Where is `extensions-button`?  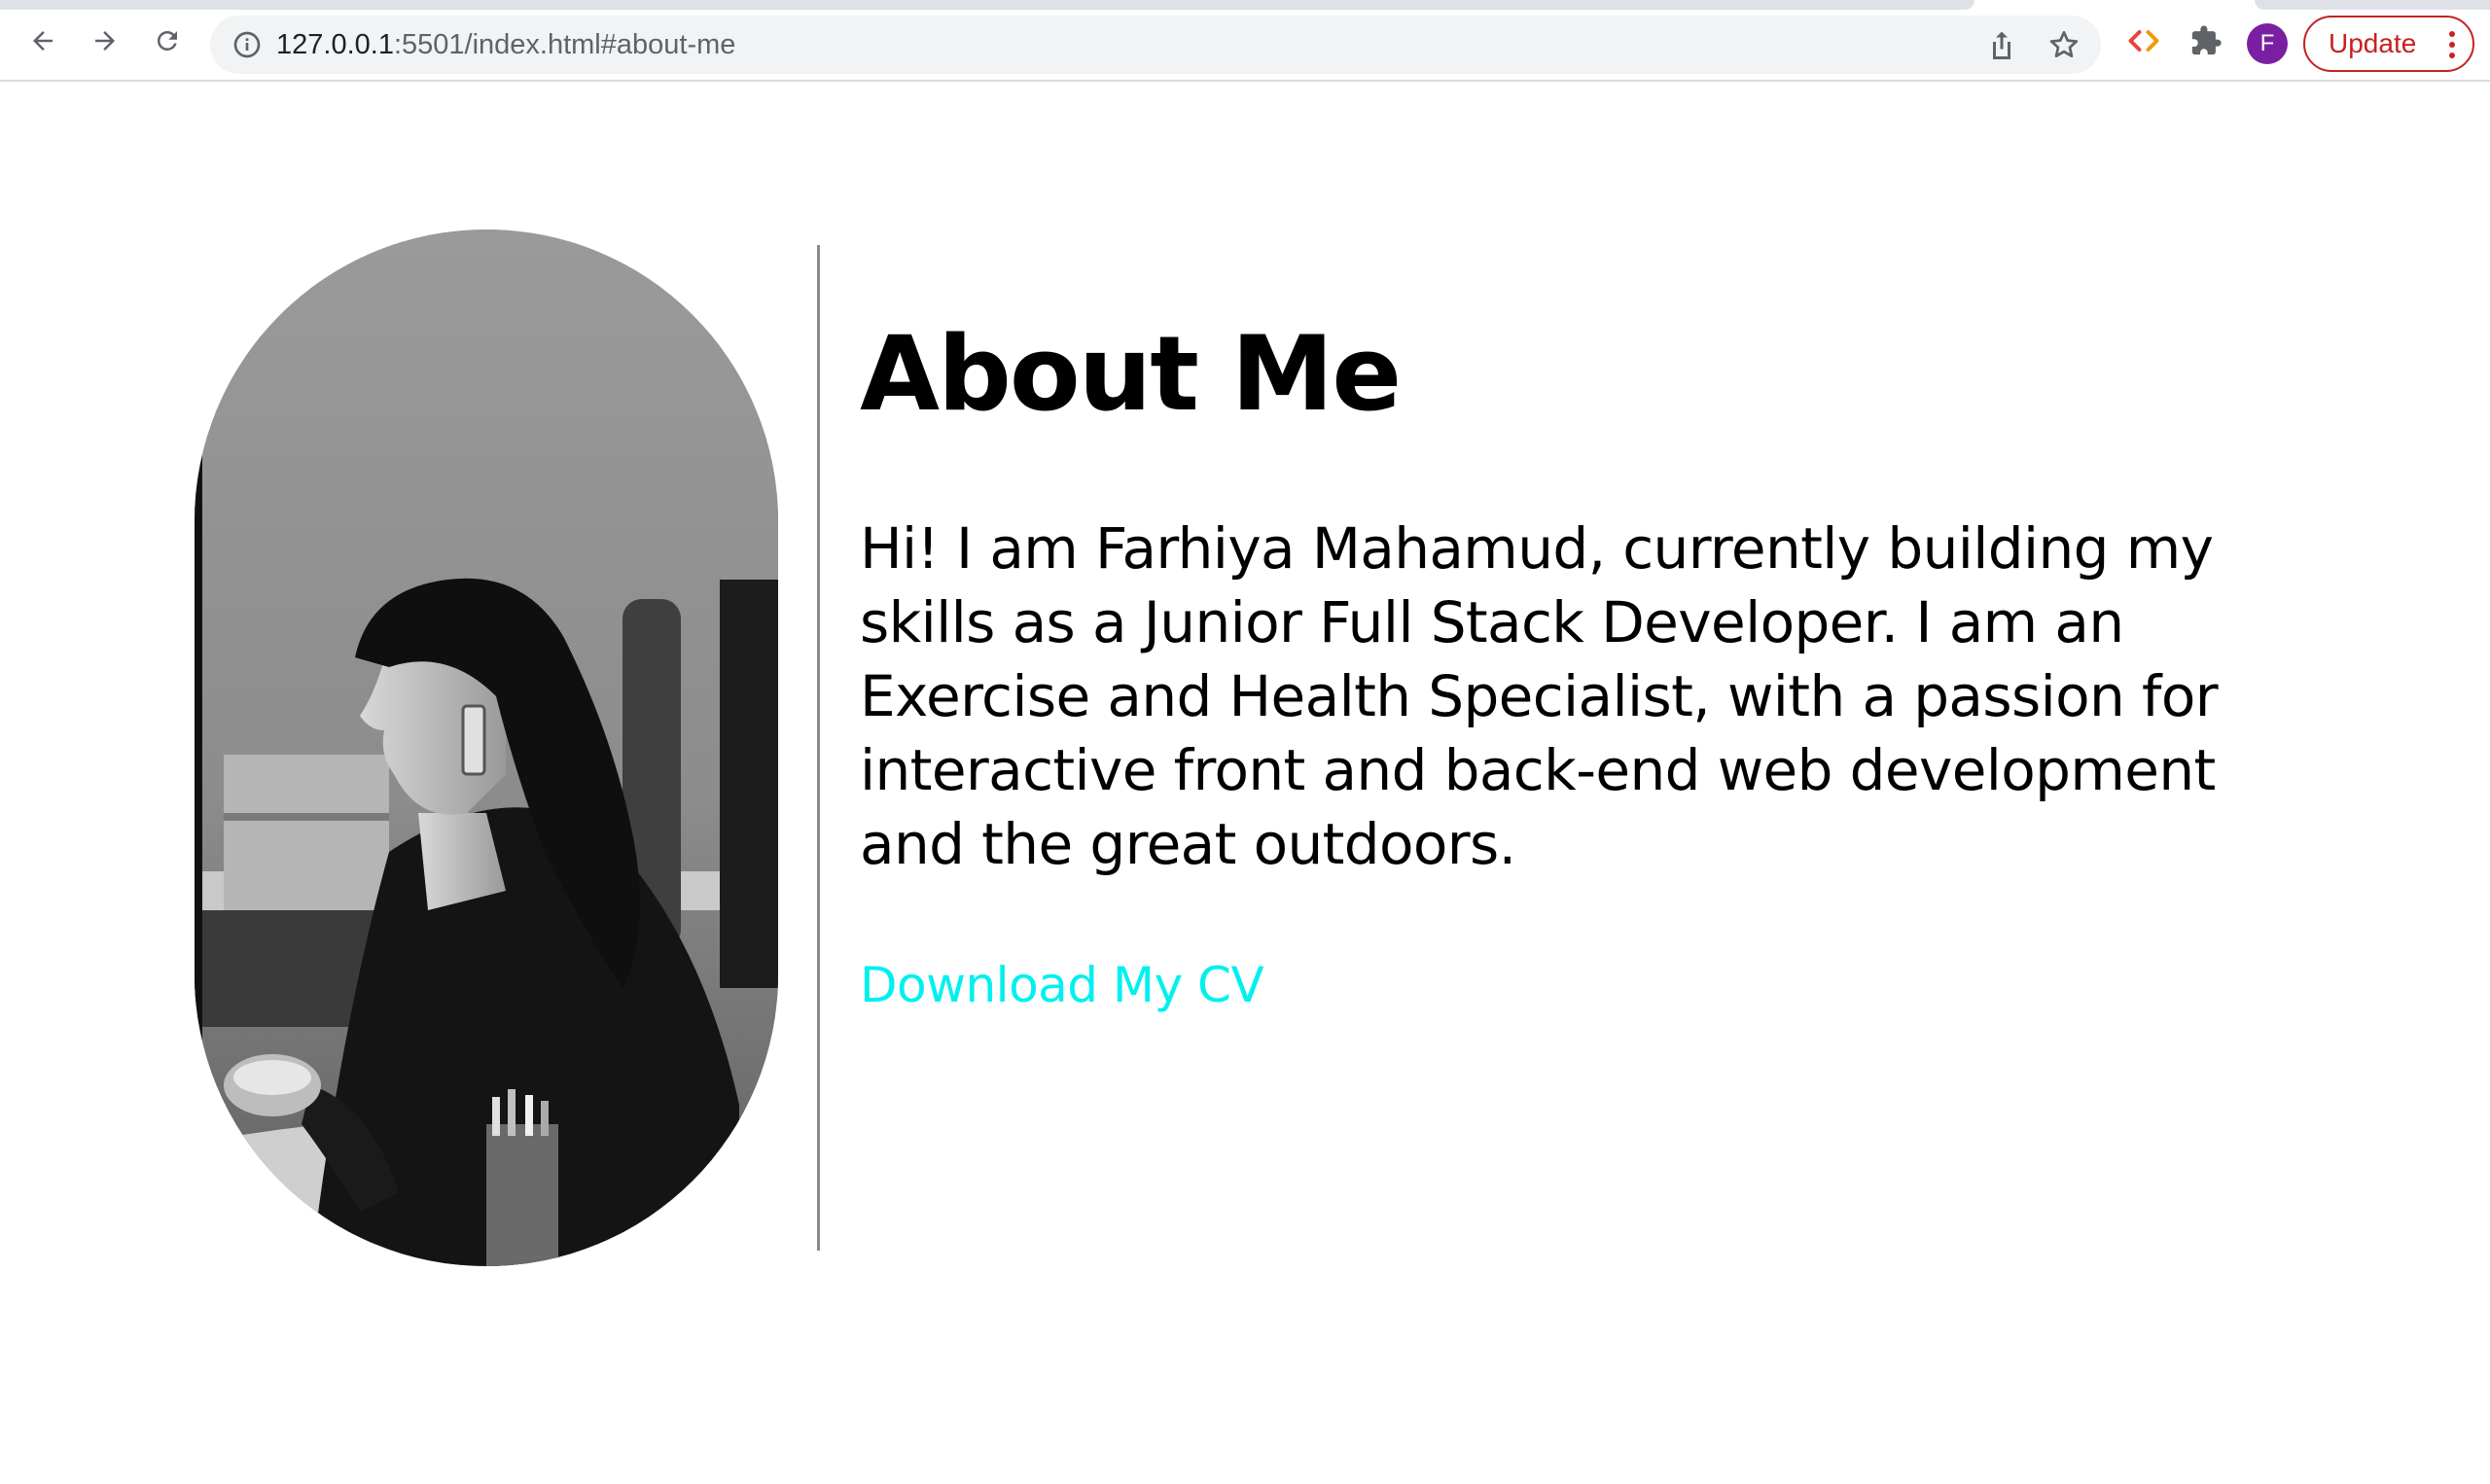
extensions-button is located at coordinates (2206, 41).